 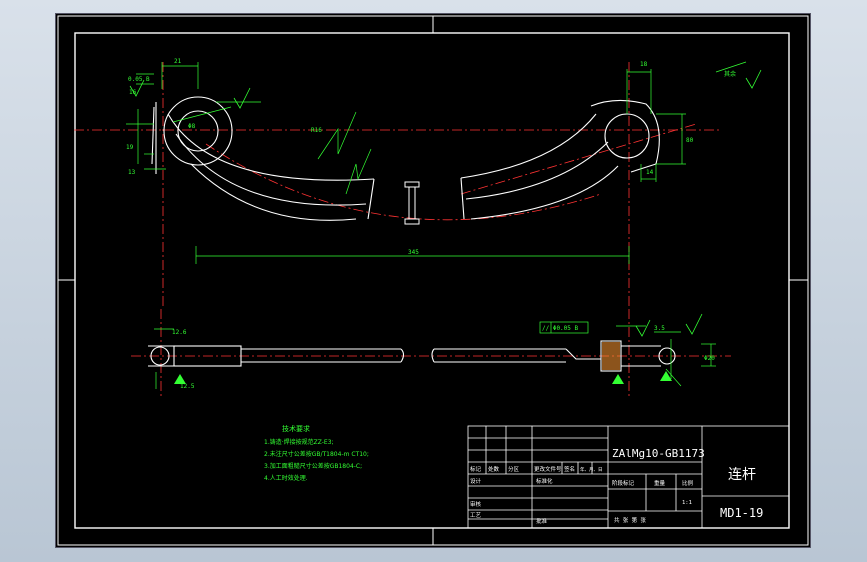 I want to click on datum-triangles, so click(x=423, y=377).